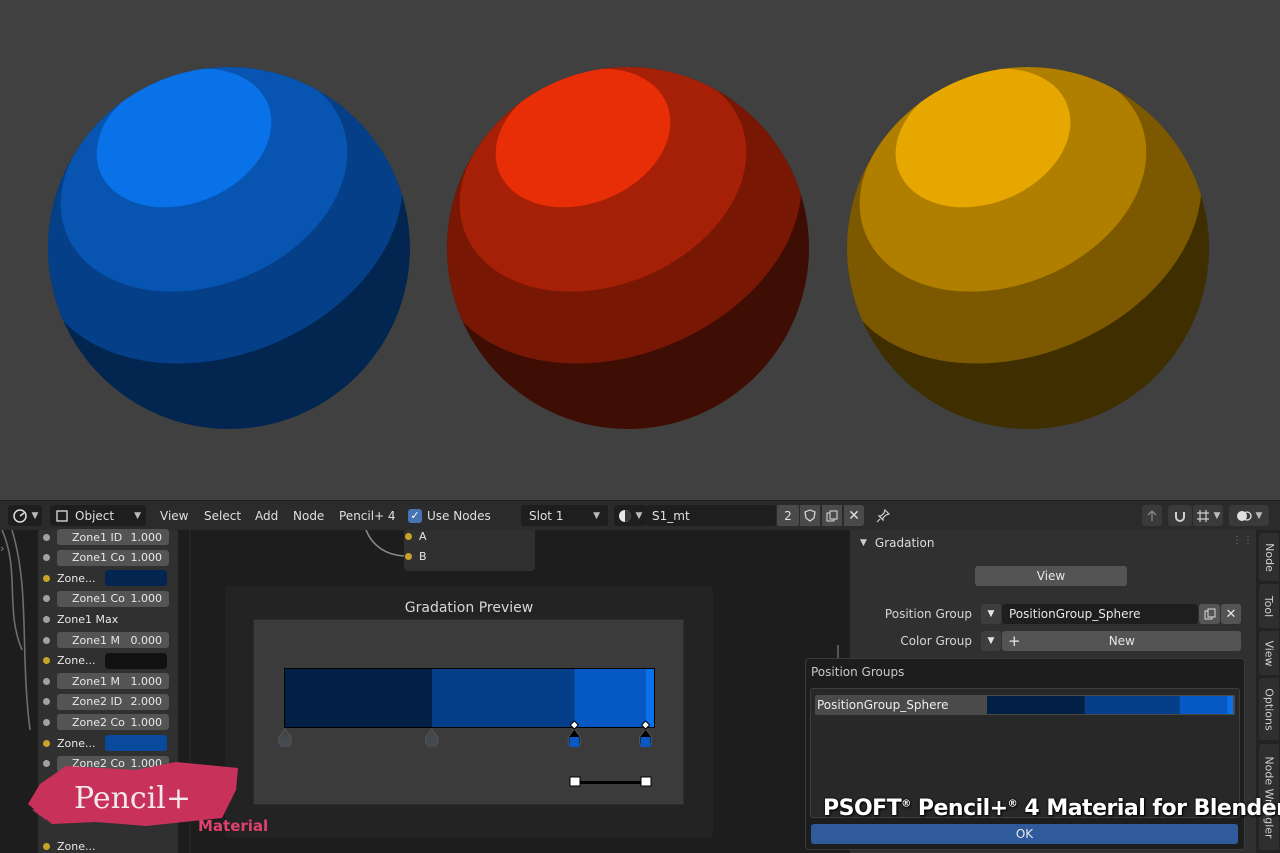  I want to click on field-value: 2.000, so click(146, 702).